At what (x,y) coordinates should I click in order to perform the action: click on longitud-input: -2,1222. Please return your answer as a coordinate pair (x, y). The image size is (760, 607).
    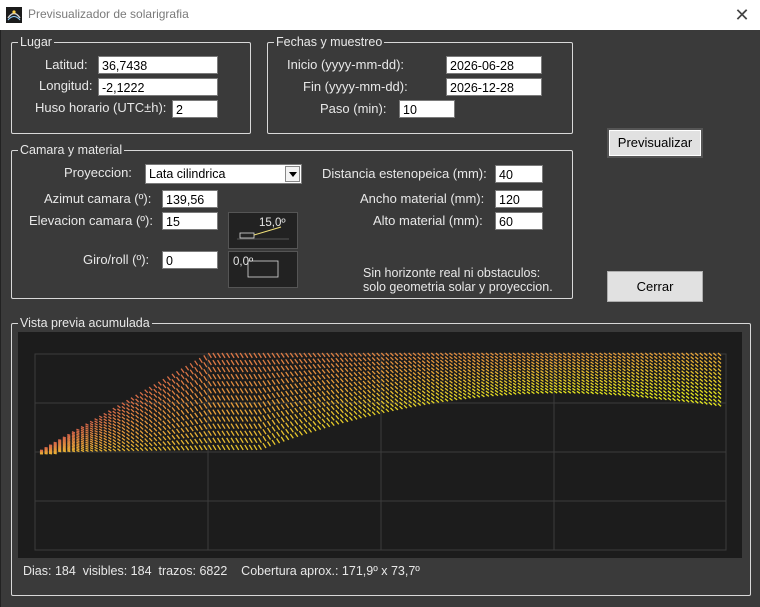
    Looking at the image, I should click on (158, 87).